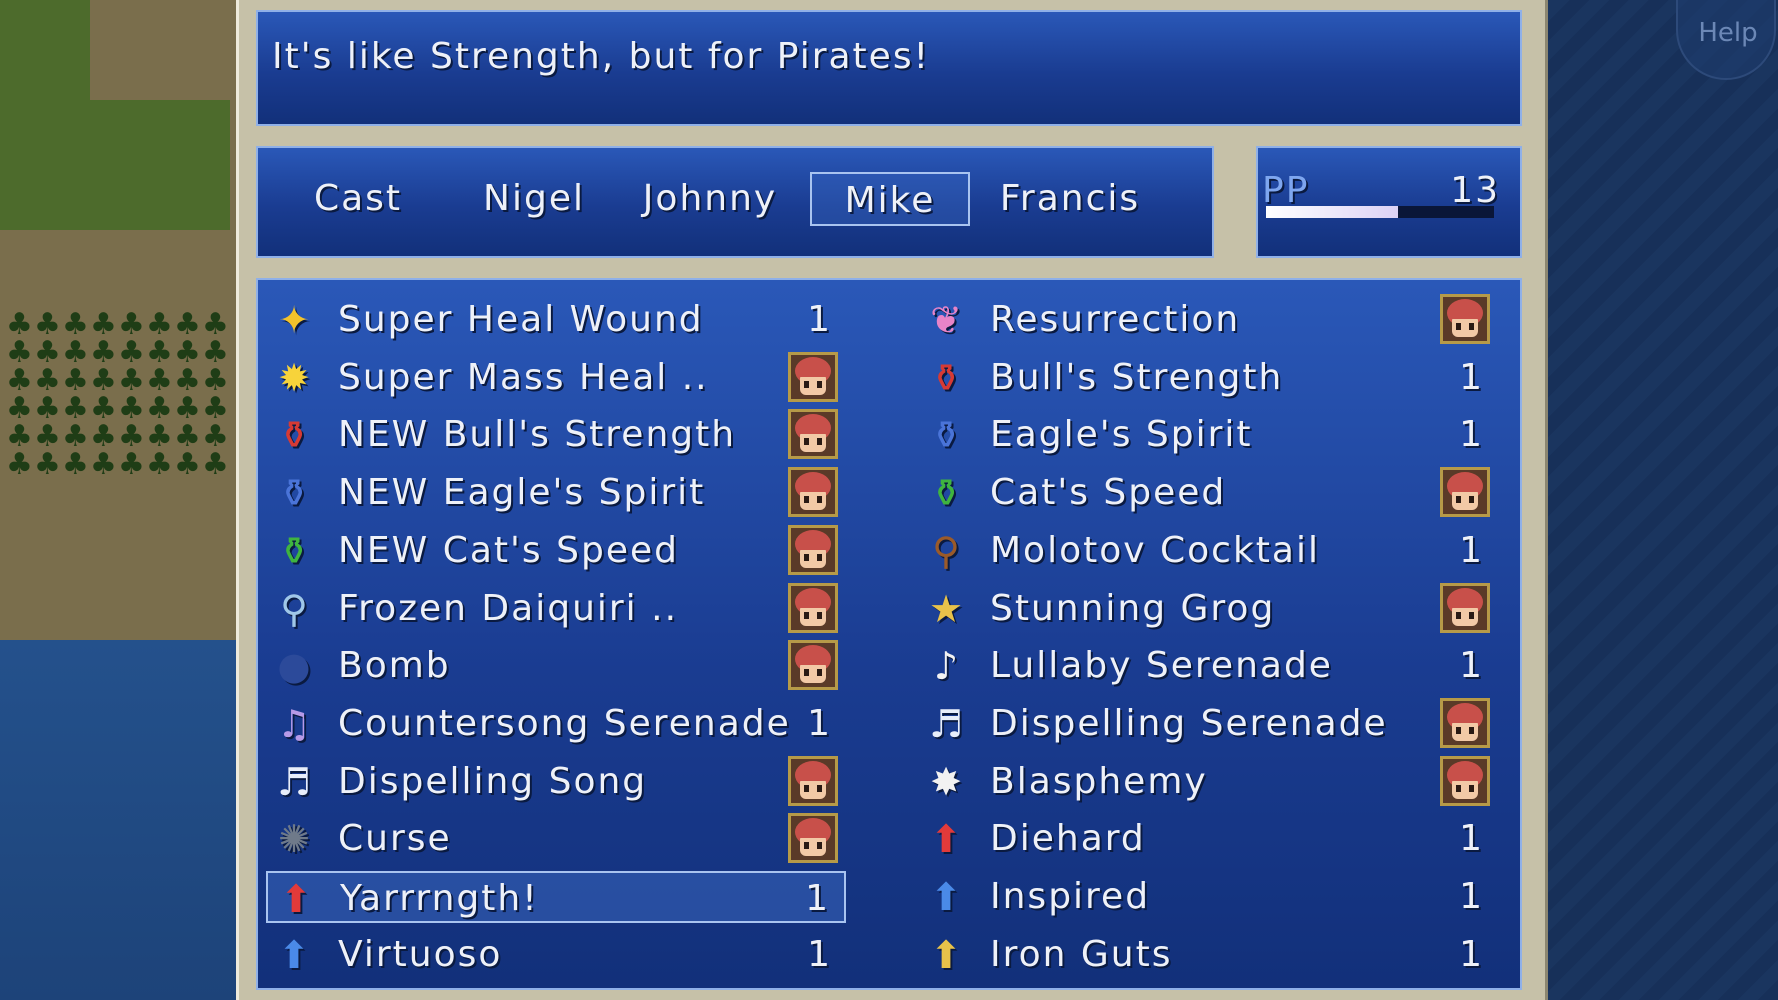 The image size is (1778, 1000). Describe the element at coordinates (1070, 199) in the screenshot. I see `tab-francis: Francis` at that location.